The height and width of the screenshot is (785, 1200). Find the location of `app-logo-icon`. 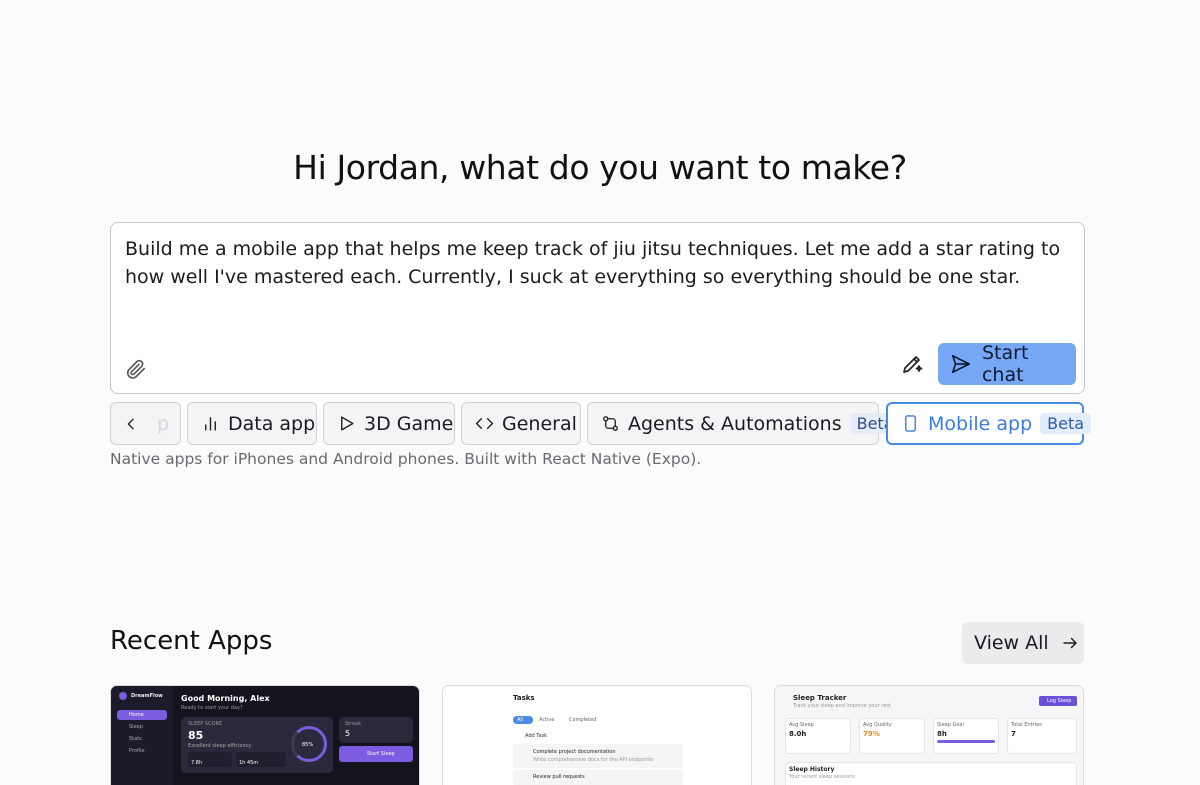

app-logo-icon is located at coordinates (123, 696).